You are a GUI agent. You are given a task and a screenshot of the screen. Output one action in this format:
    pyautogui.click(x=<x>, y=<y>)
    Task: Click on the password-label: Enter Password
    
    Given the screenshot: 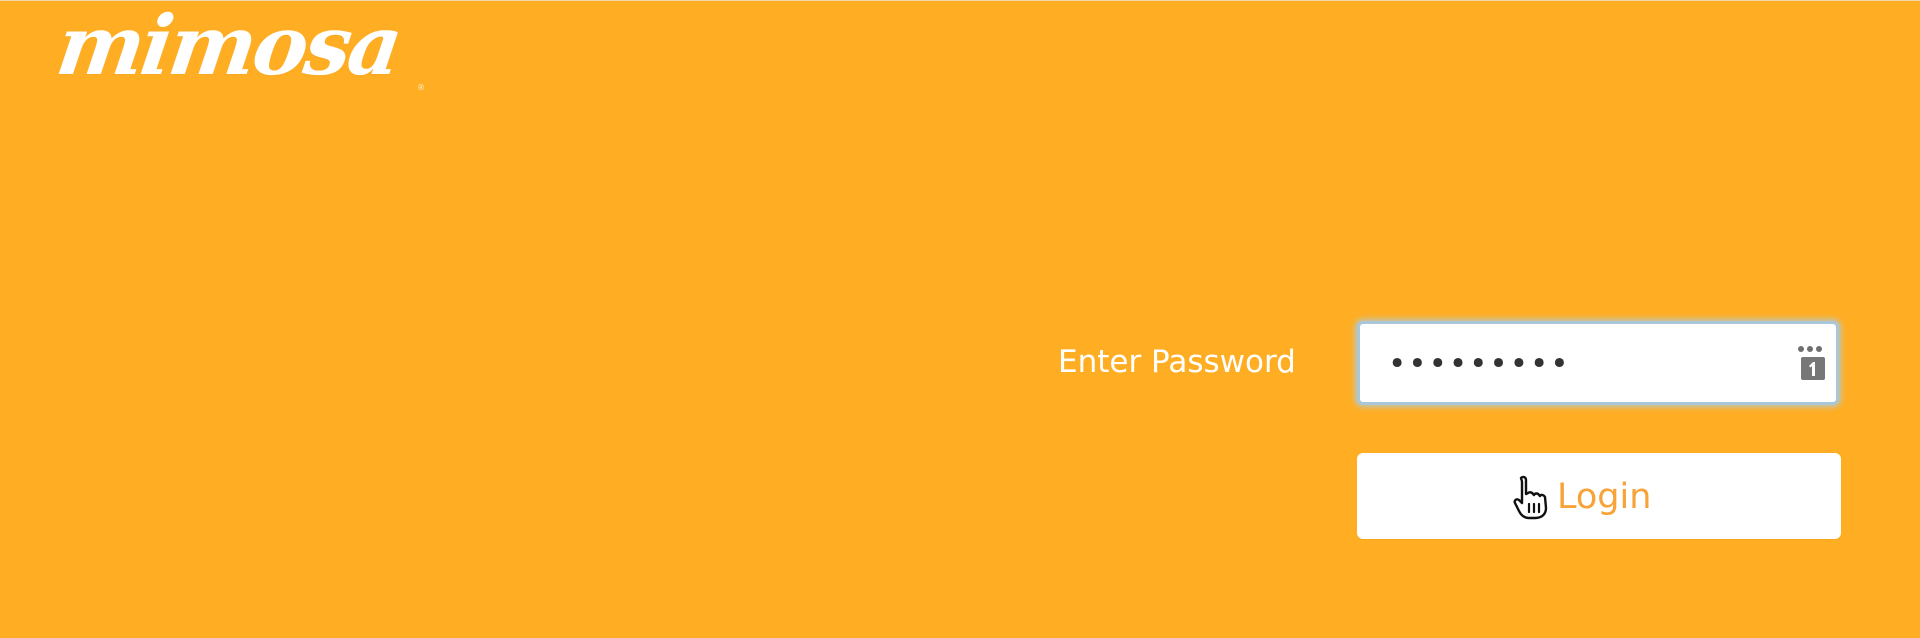 What is the action you would take?
    pyautogui.click(x=1177, y=362)
    